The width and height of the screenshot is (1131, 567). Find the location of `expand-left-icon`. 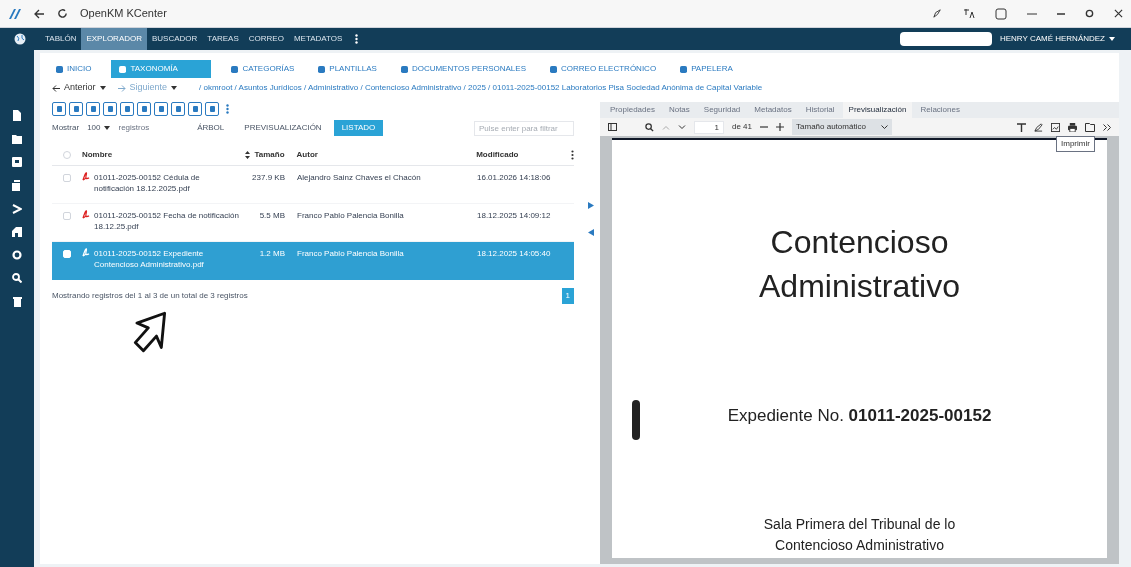

expand-left-icon is located at coordinates (591, 232).